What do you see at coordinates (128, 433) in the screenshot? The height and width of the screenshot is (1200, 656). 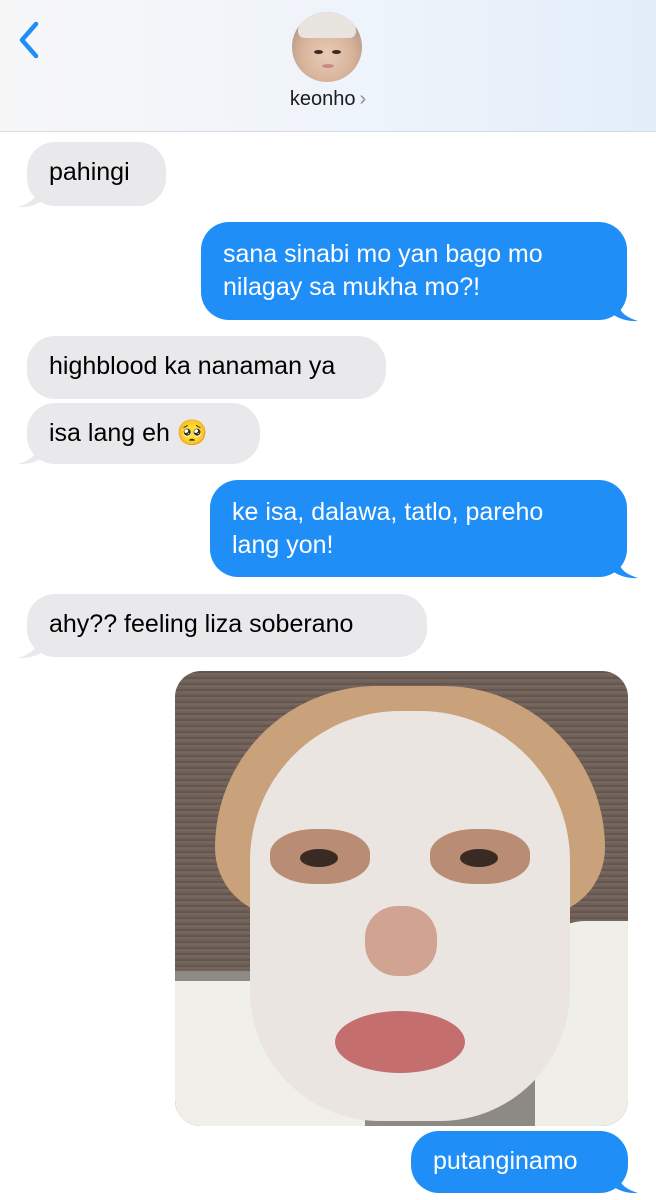 I see `message-text: isa lang eh 🥺` at bounding box center [128, 433].